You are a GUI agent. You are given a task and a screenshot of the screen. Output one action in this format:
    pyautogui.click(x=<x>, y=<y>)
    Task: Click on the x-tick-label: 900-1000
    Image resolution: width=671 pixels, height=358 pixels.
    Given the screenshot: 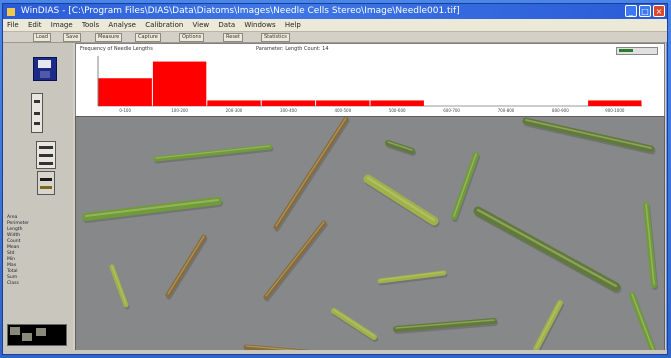 What is the action you would take?
    pyautogui.click(x=615, y=110)
    